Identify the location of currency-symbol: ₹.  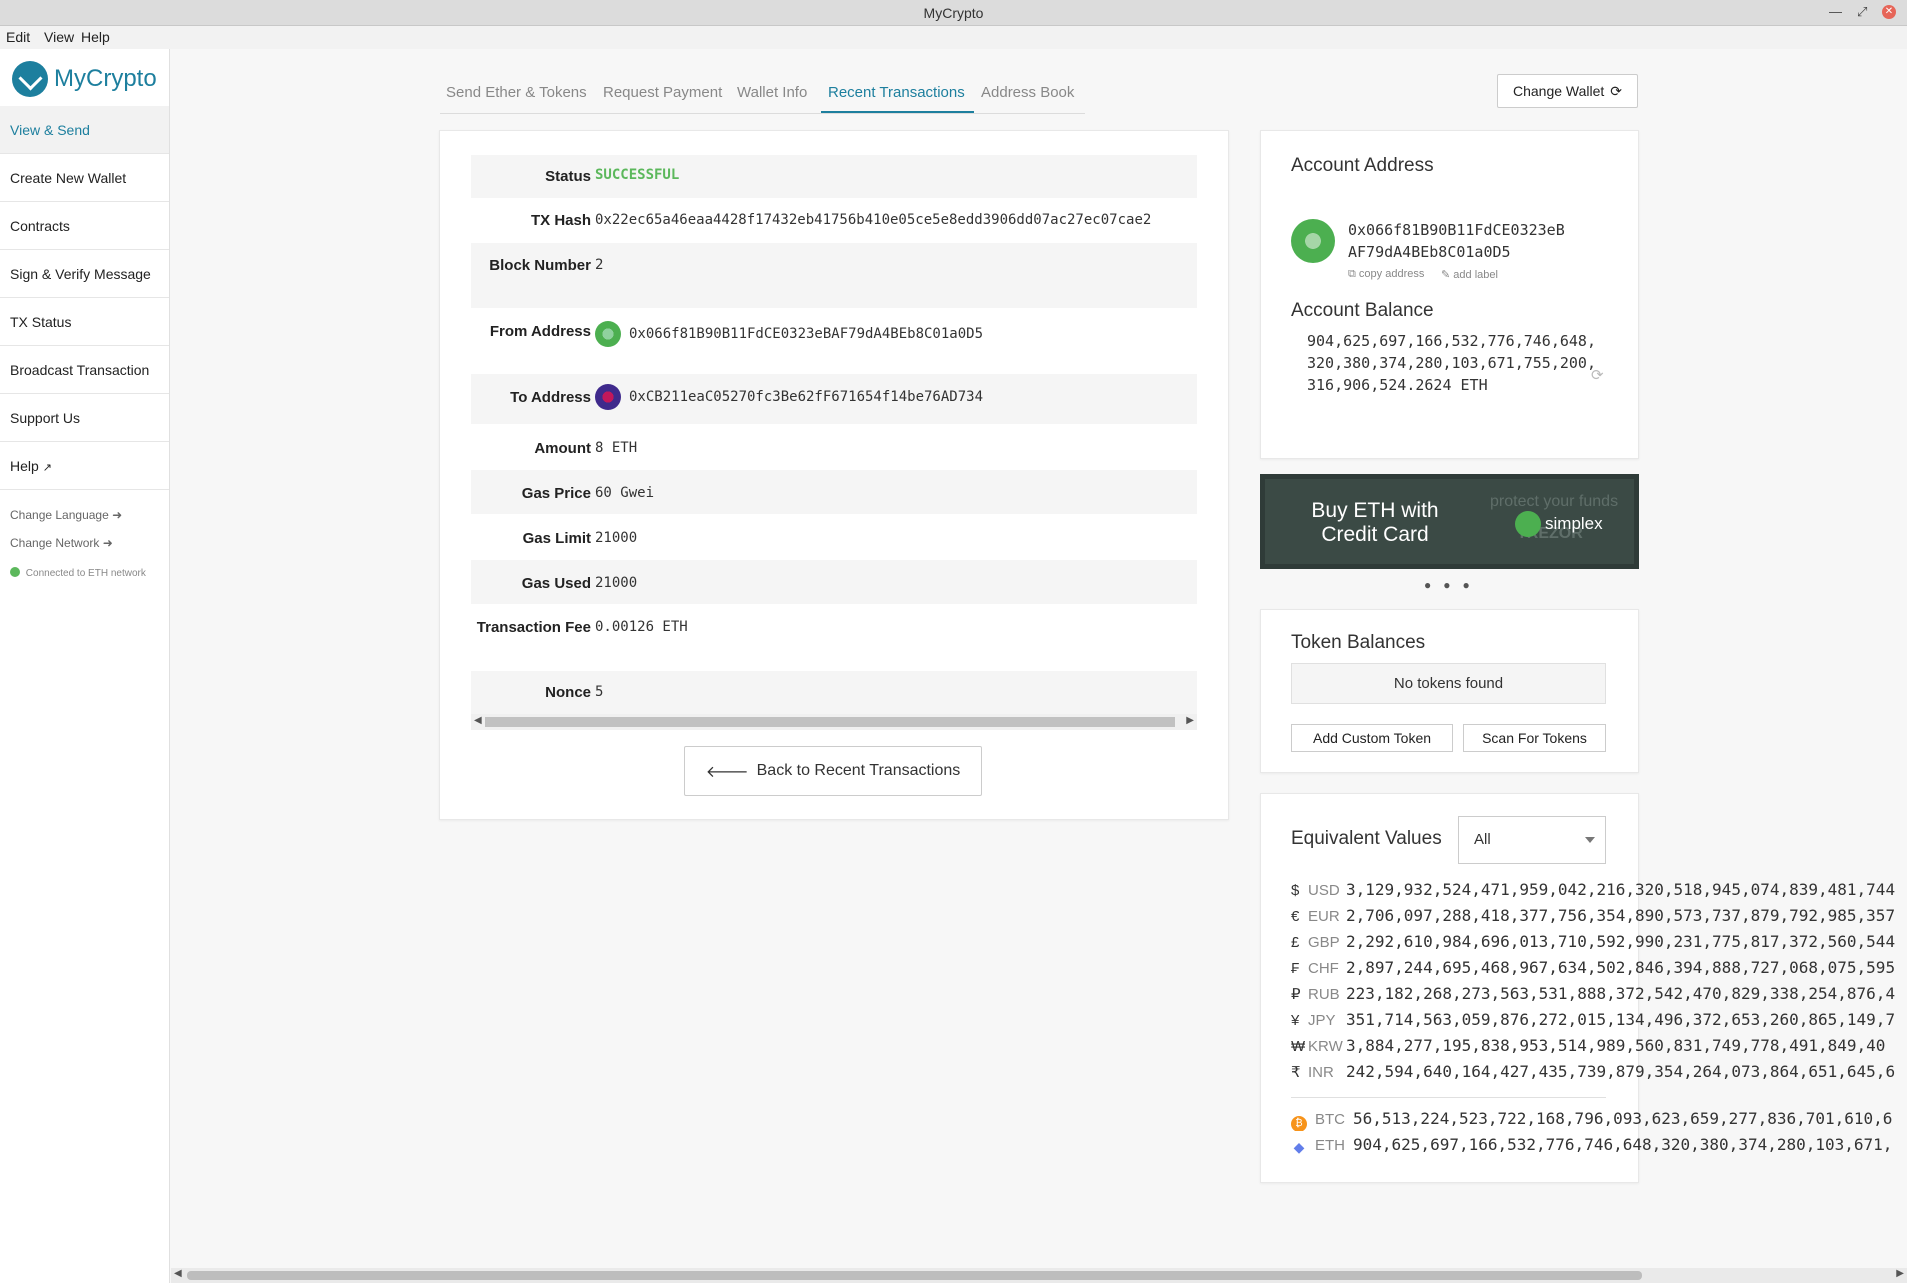
(1296, 1072).